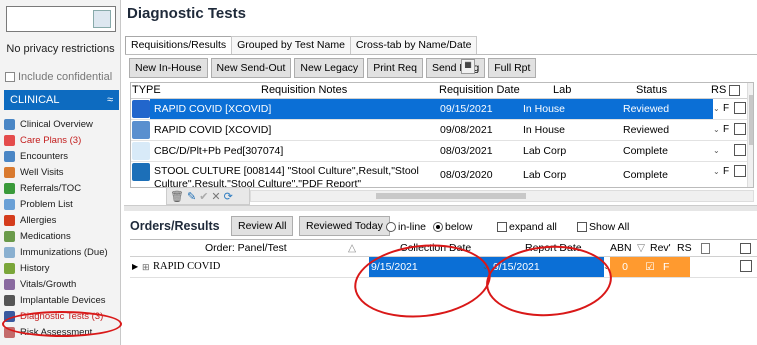  What do you see at coordinates (61, 19) in the screenshot?
I see `patient-search-input` at bounding box center [61, 19].